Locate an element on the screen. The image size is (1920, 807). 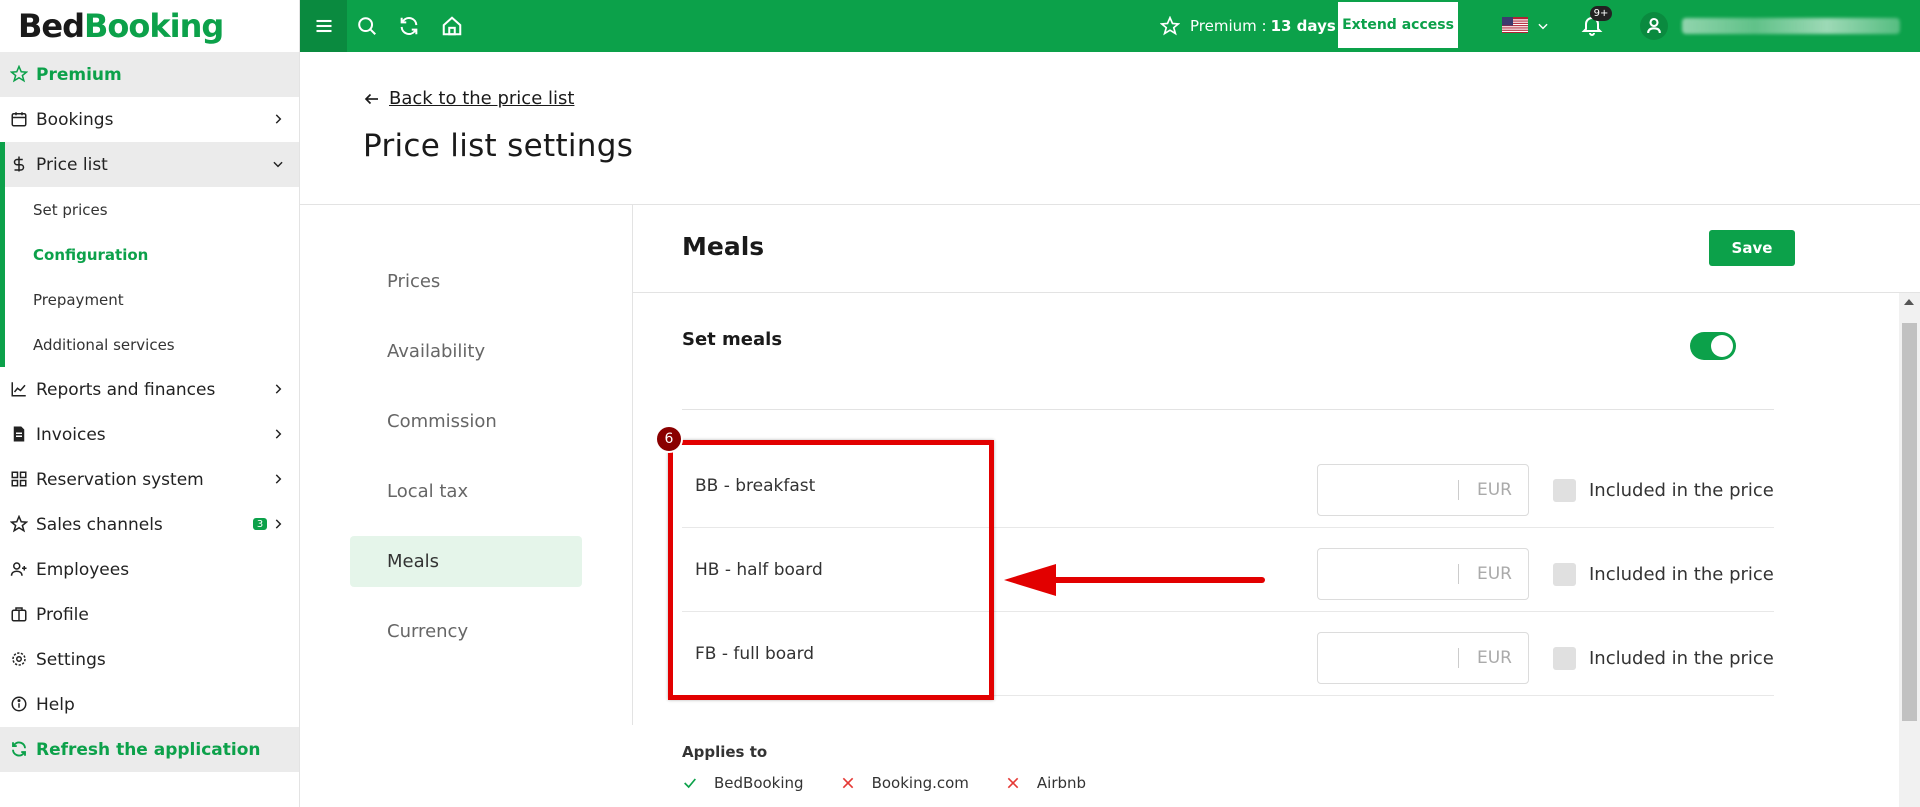
meals-divider is located at coordinates (1228, 409).